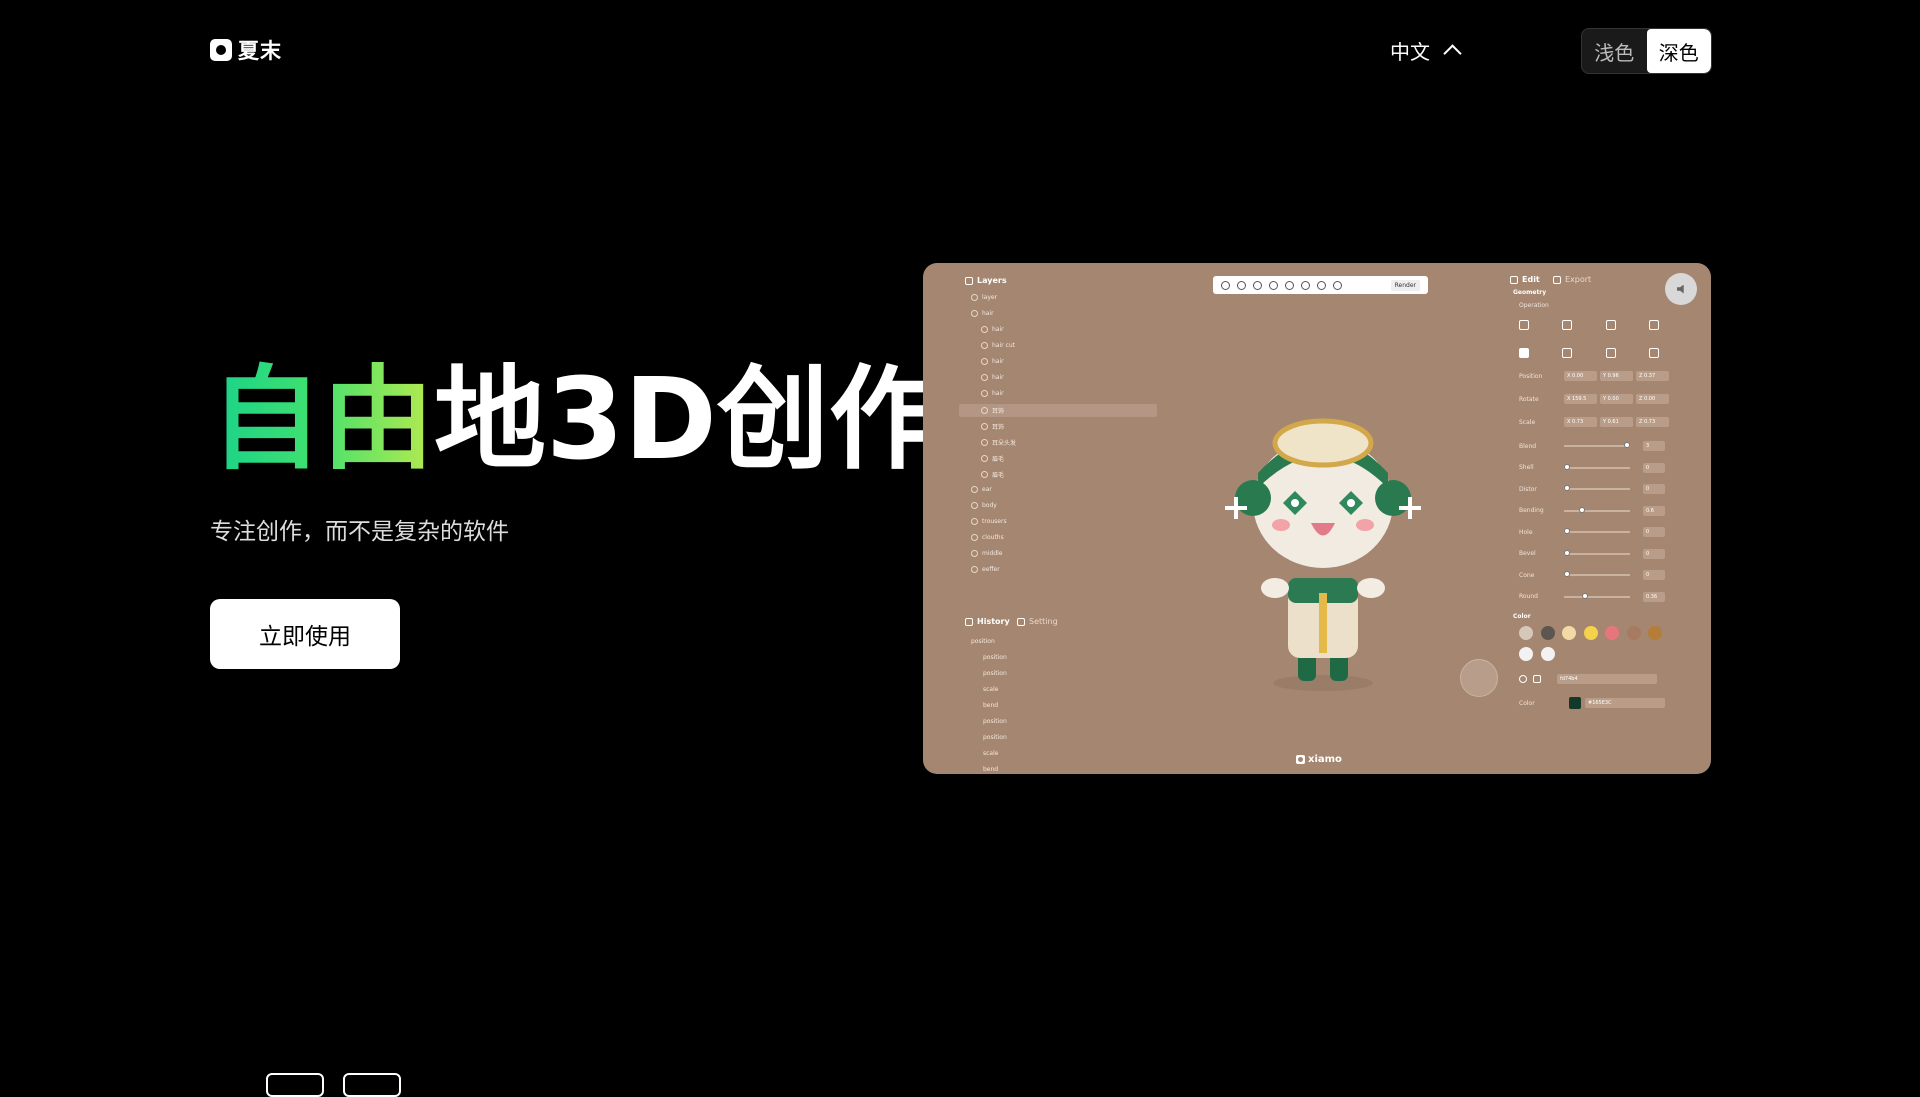 The height and width of the screenshot is (1097, 1920). Describe the element at coordinates (1524, 325) in the screenshot. I see `operation-add-icon` at that location.